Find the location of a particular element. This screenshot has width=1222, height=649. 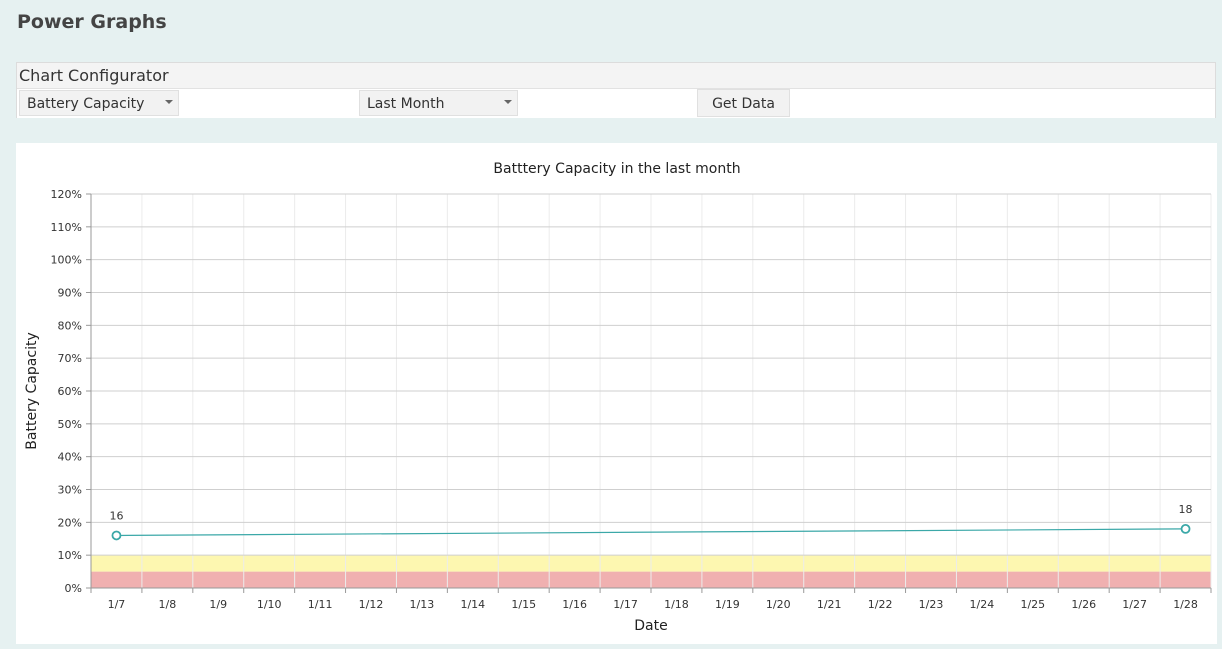

configurator-controls: Battery Capacity Last Month Get Data is located at coordinates (616, 103).